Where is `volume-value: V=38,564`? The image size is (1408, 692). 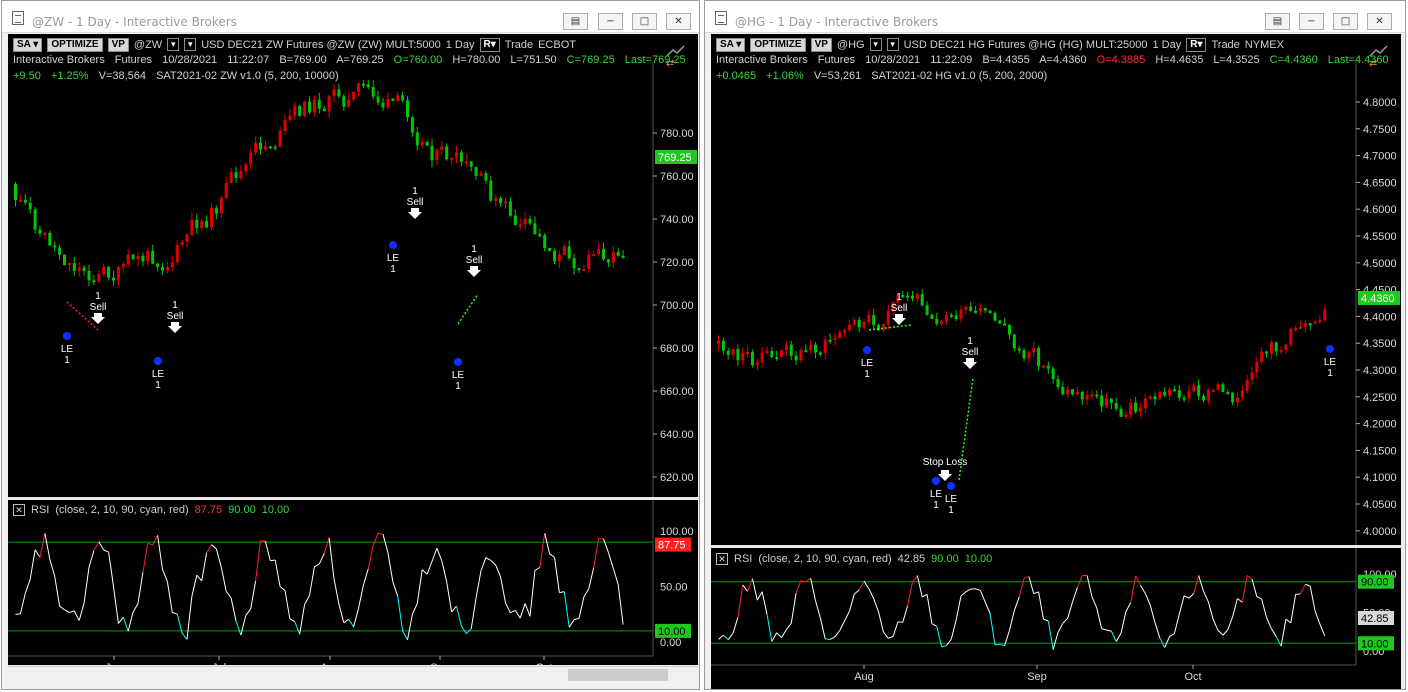 volume-value: V=38,564 is located at coordinates (122, 76).